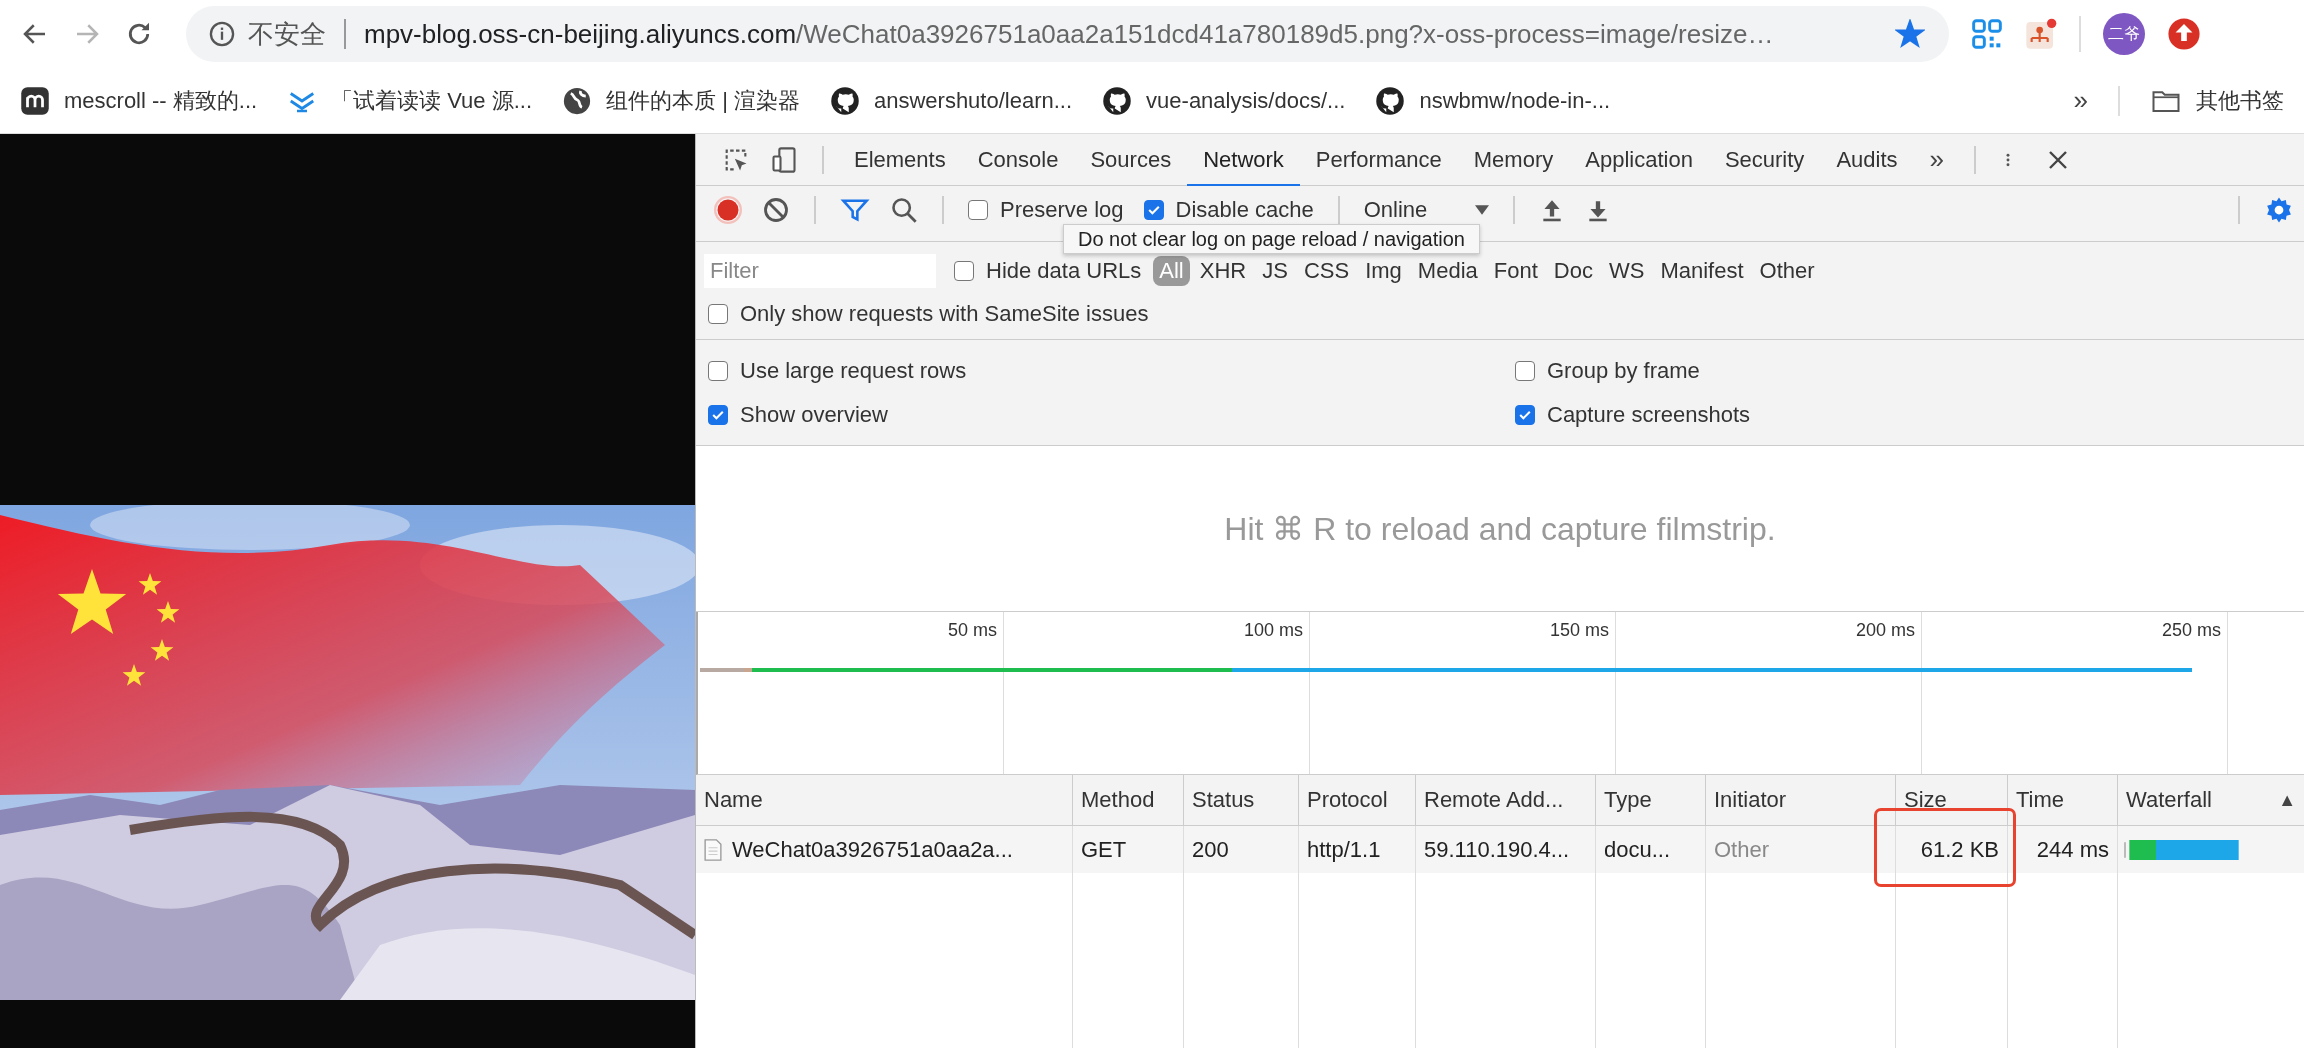 Image resolution: width=2304 pixels, height=1048 pixels. What do you see at coordinates (1787, 270) in the screenshot?
I see `type-filter-button: Other` at bounding box center [1787, 270].